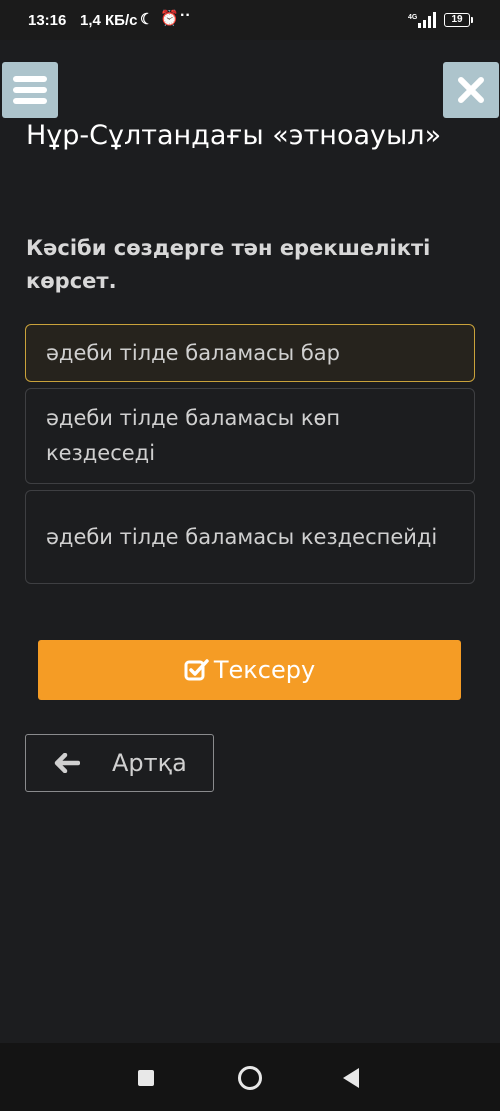  Describe the element at coordinates (264, 670) in the screenshot. I see `check-button-label: Тексеру` at that location.